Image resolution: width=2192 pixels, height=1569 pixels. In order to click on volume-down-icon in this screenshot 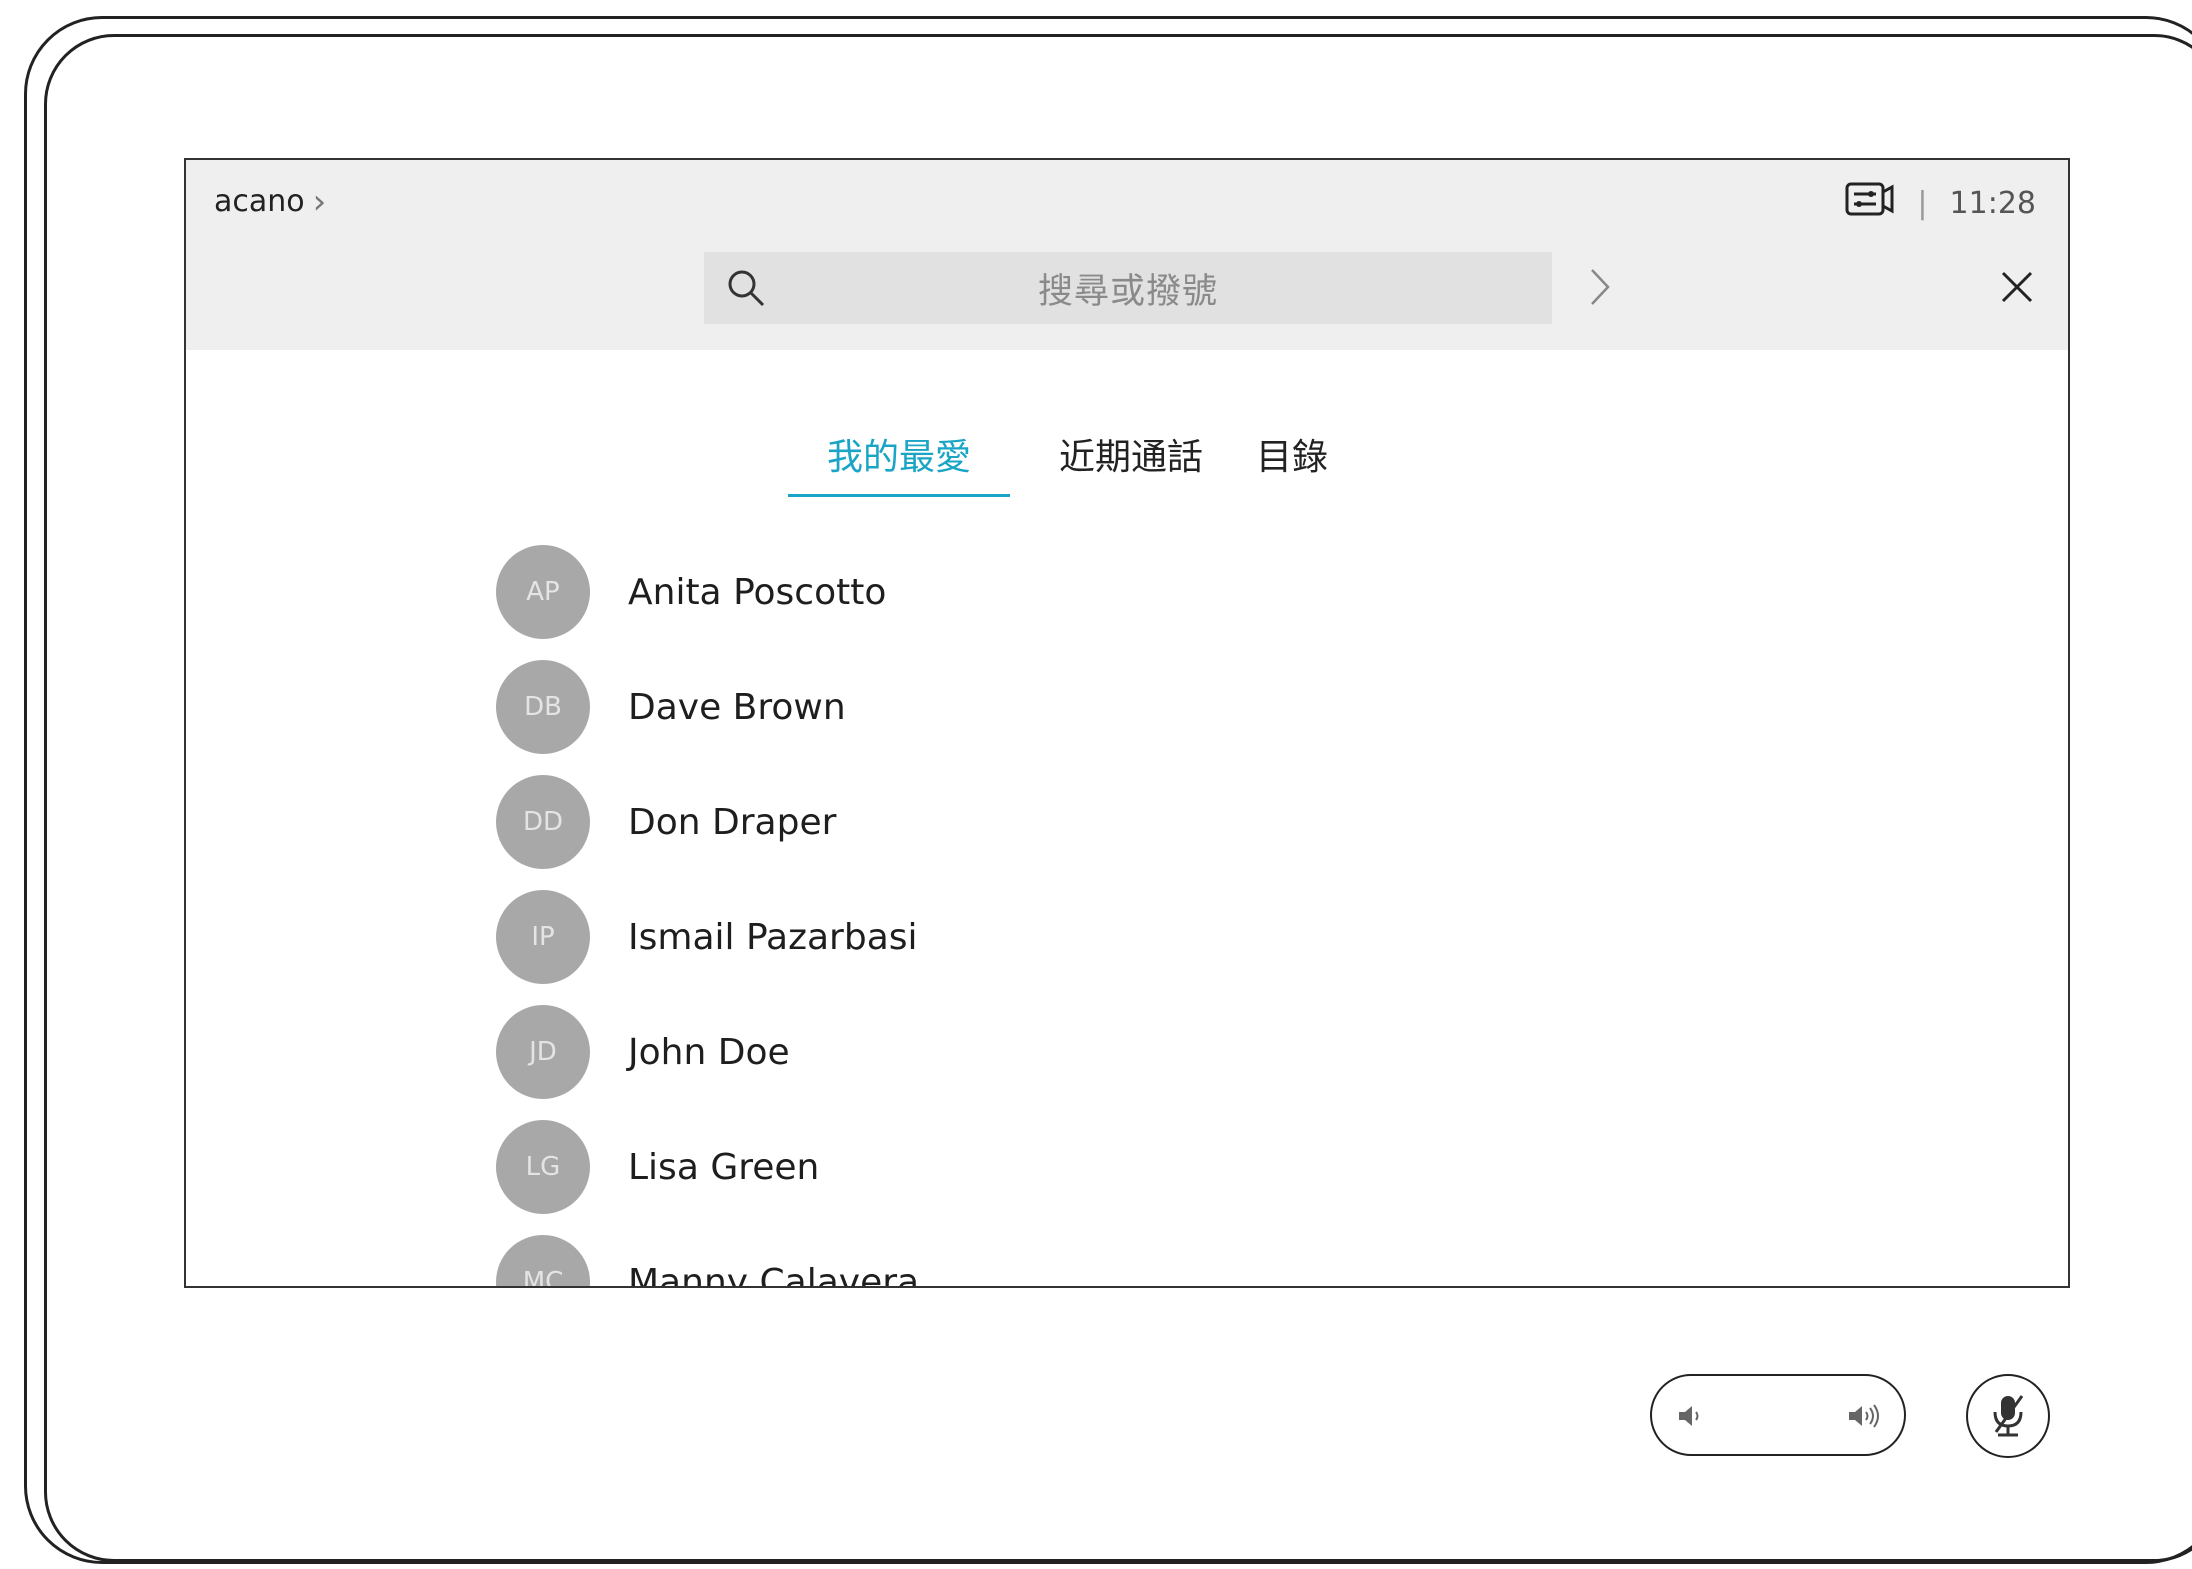, I will do `click(1690, 1418)`.